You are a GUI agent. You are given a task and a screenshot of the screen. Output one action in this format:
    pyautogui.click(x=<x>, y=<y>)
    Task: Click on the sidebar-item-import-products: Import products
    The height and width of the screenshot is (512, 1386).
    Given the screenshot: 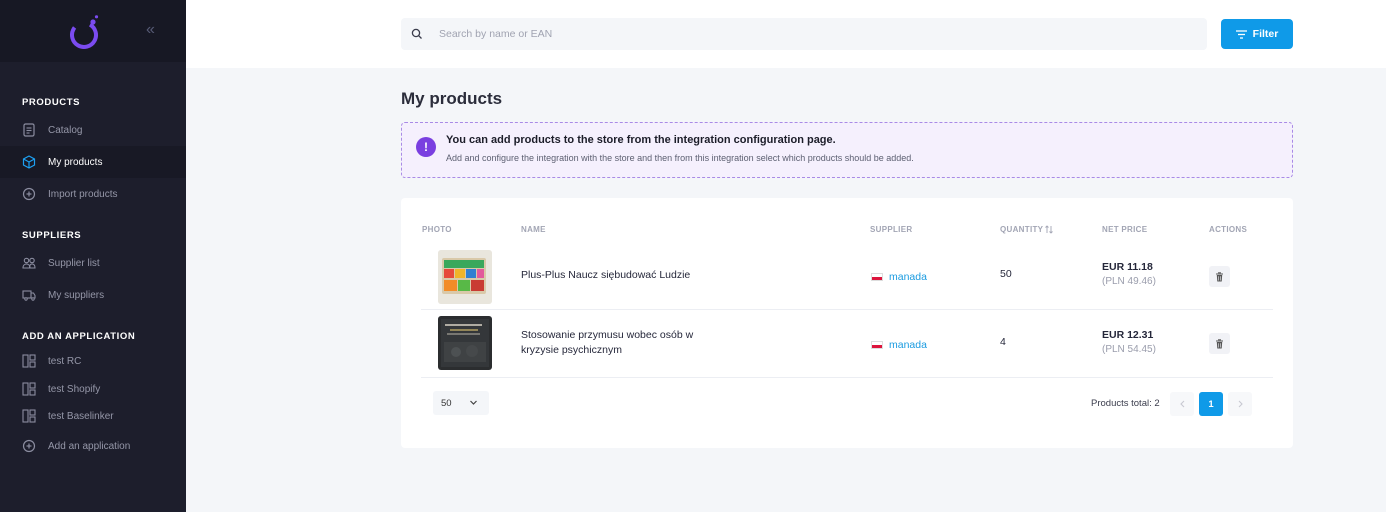 What is the action you would take?
    pyautogui.click(x=93, y=194)
    